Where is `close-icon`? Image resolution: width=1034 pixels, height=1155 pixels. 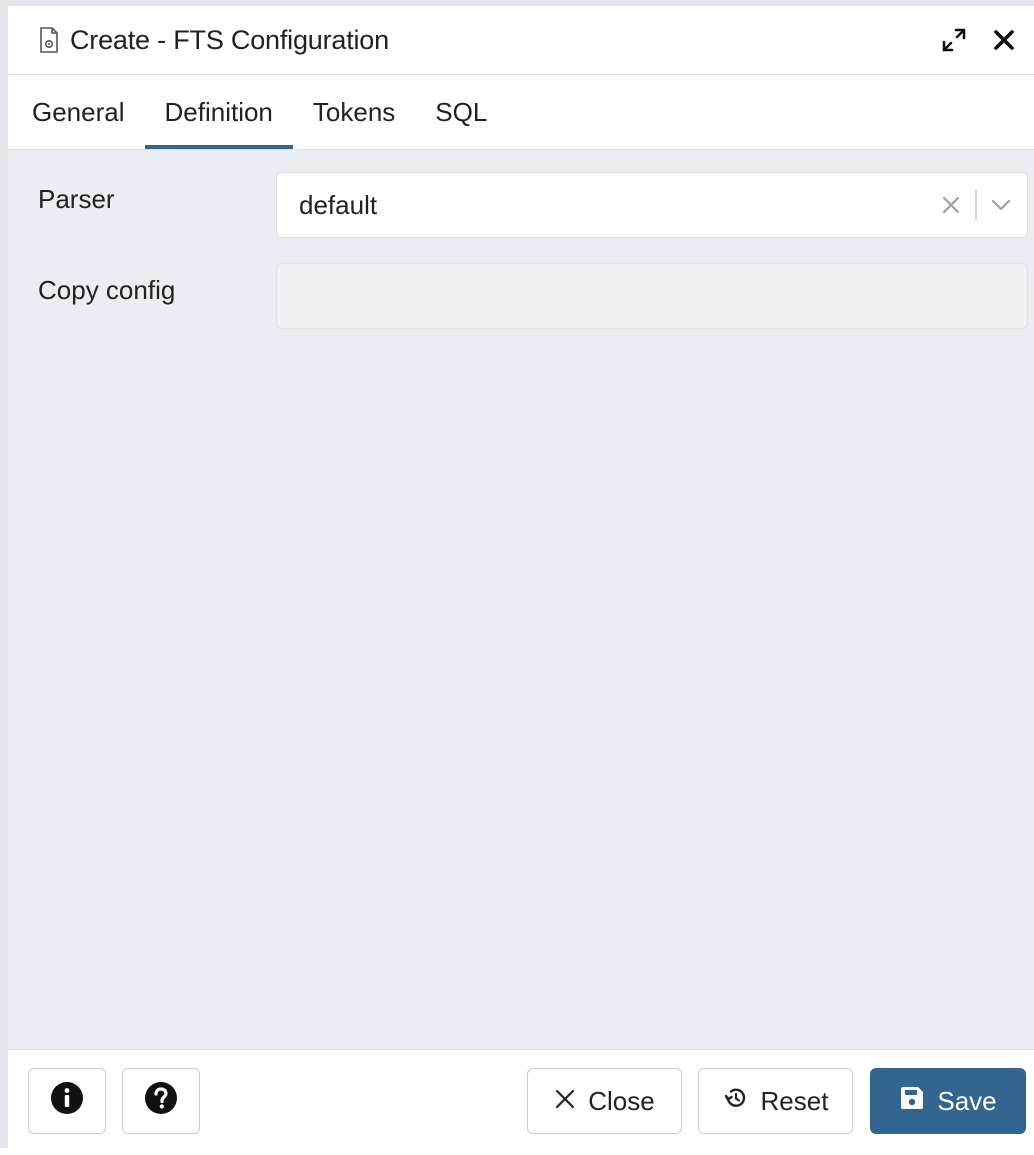
close-icon is located at coordinates (1004, 40).